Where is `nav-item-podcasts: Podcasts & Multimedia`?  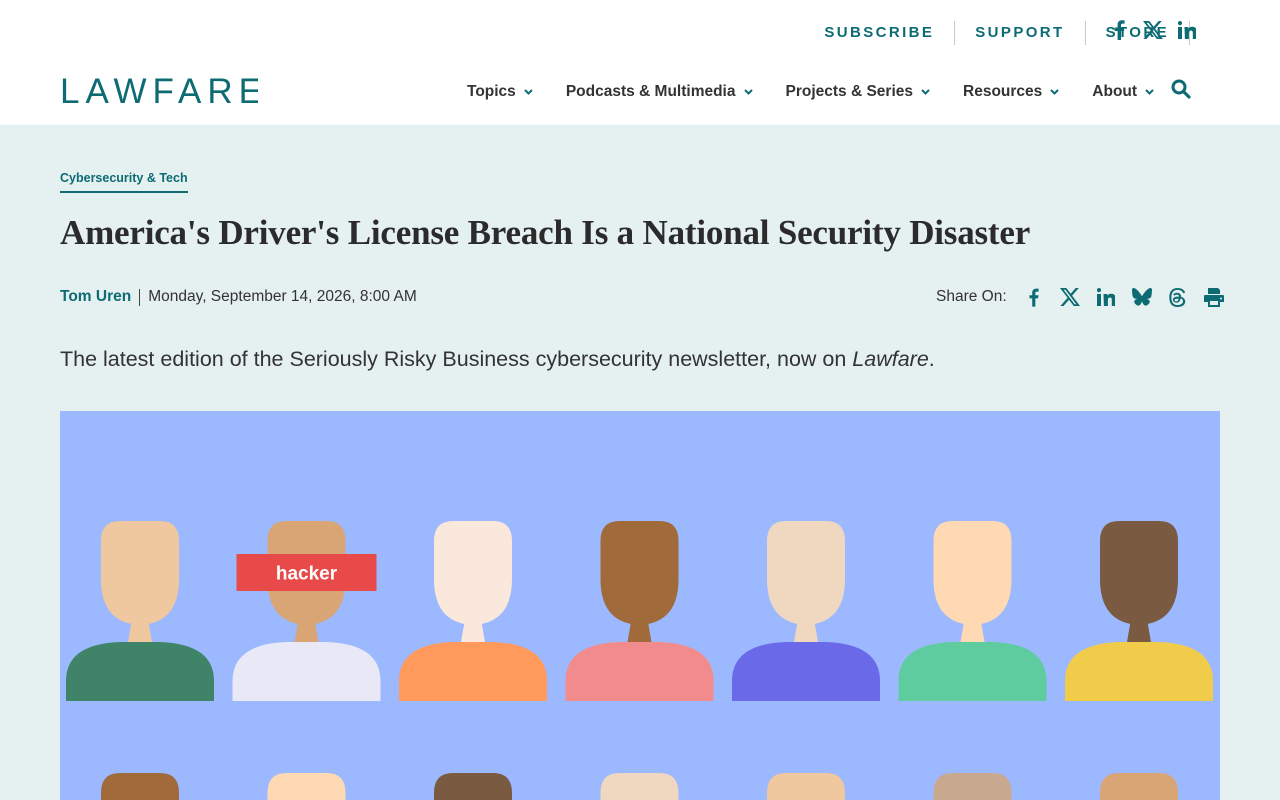 nav-item-podcasts: Podcasts & Multimedia is located at coordinates (659, 92).